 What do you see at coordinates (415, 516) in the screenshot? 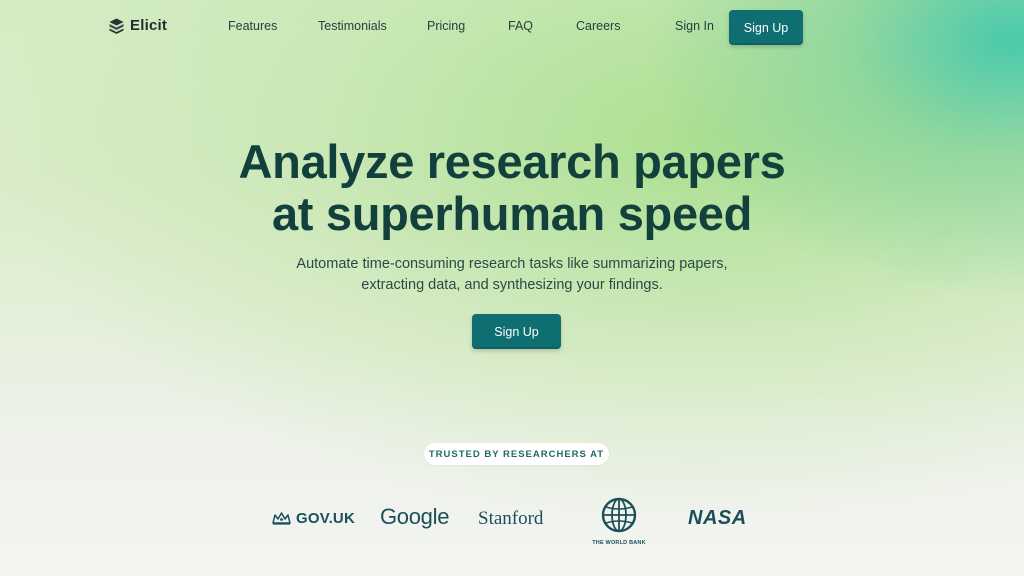
I see `google-logo: Google` at bounding box center [415, 516].